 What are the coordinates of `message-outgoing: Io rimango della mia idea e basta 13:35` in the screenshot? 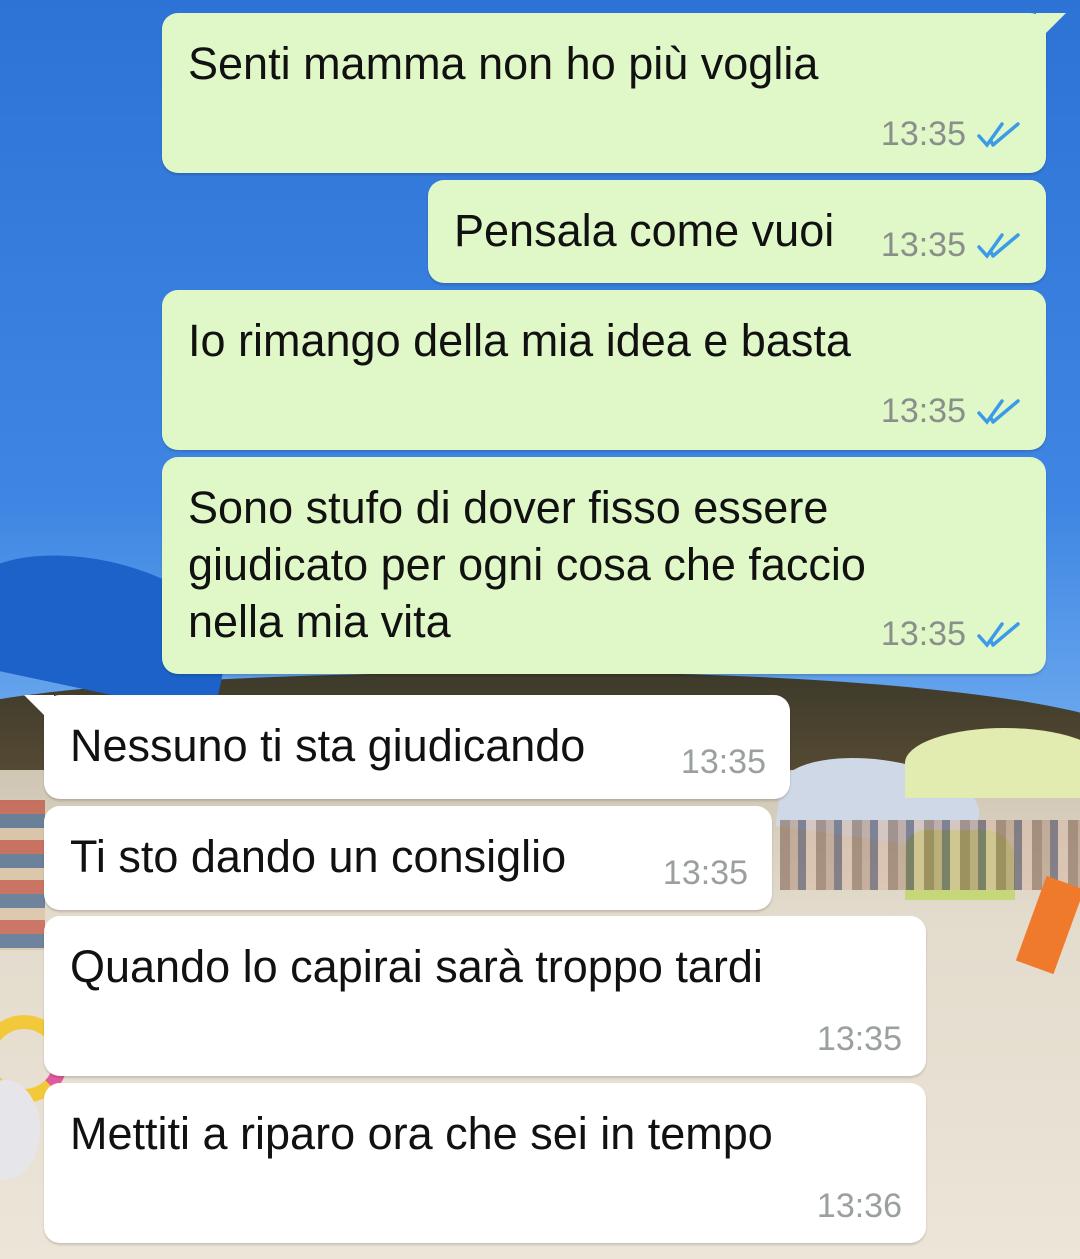 It's located at (604, 370).